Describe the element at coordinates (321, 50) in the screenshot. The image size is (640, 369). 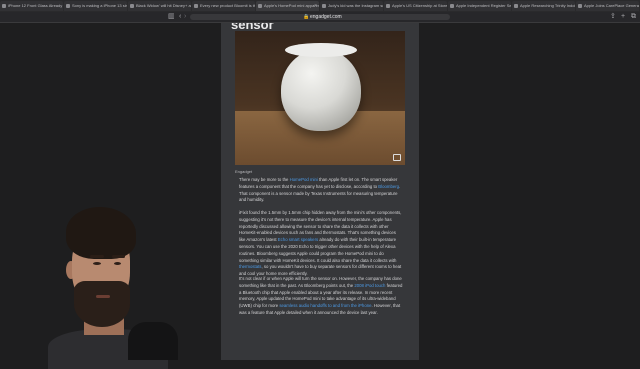
I see `speaker-top-surface` at that location.